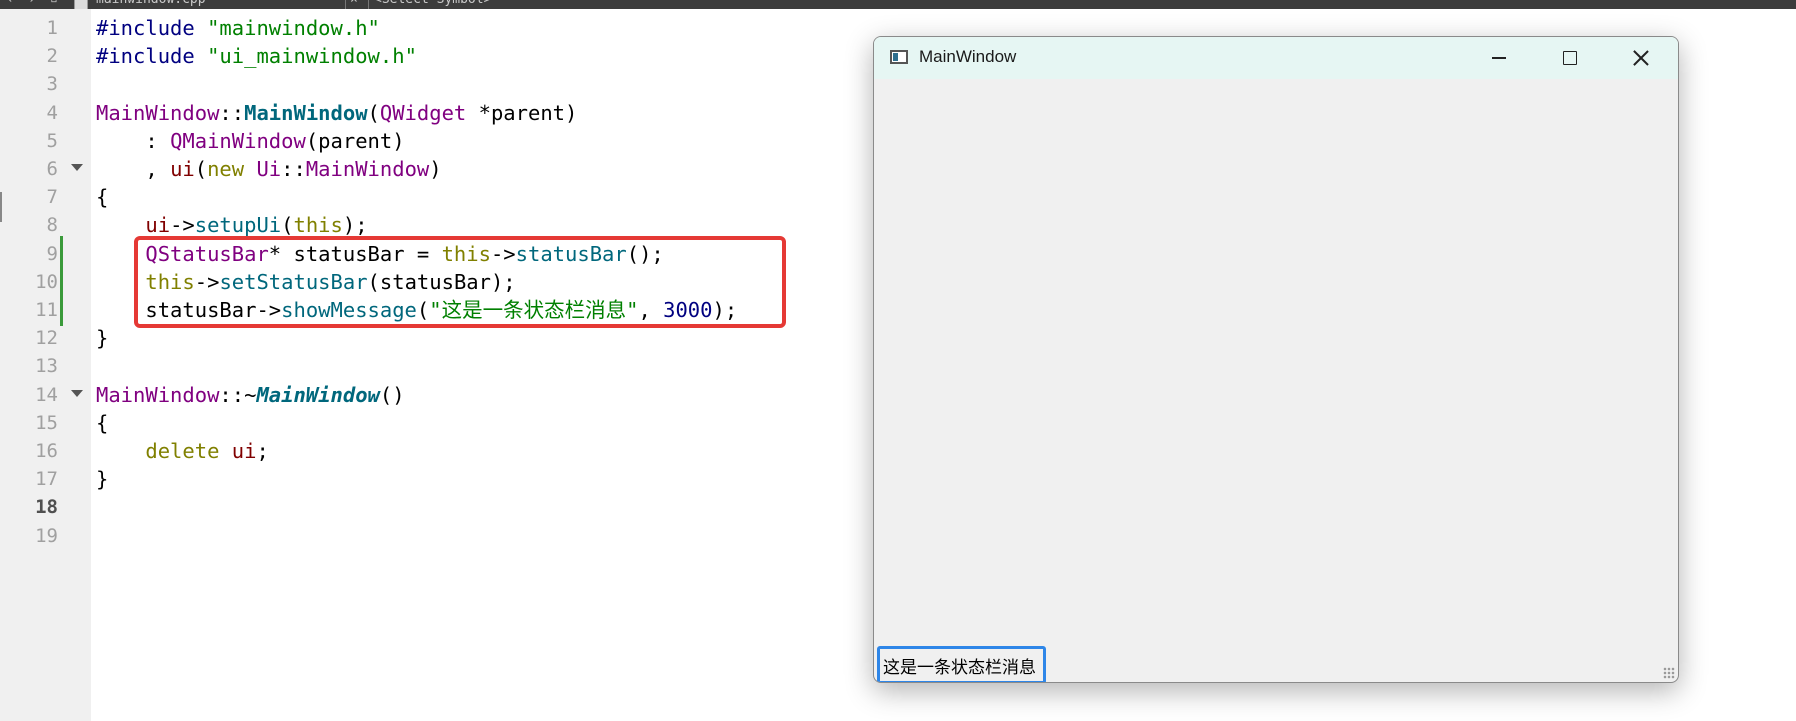 This screenshot has width=1796, height=721. Describe the element at coordinates (46, 310) in the screenshot. I see `line-number: 11` at that location.